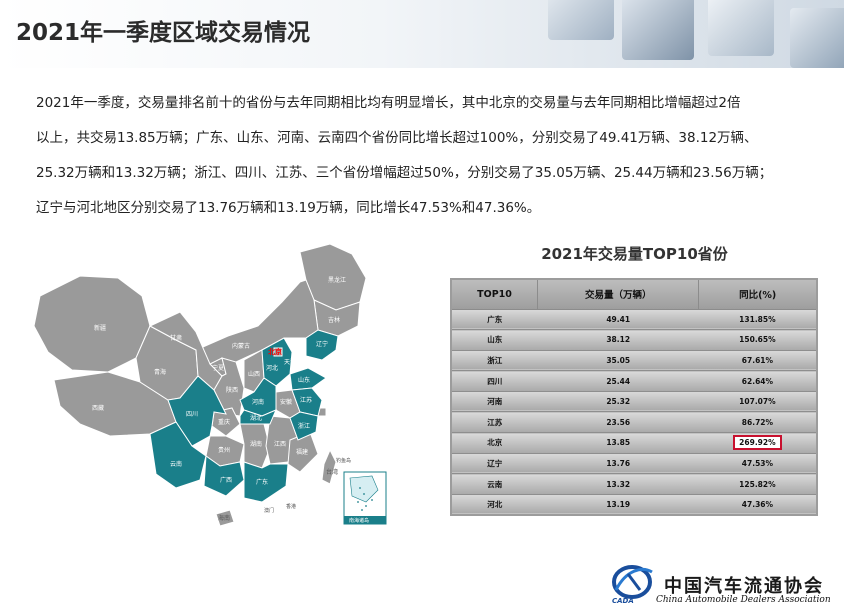 The width and height of the screenshot is (844, 608). Describe the element at coordinates (280, 444) in the screenshot. I see `map-label: 江西` at that location.